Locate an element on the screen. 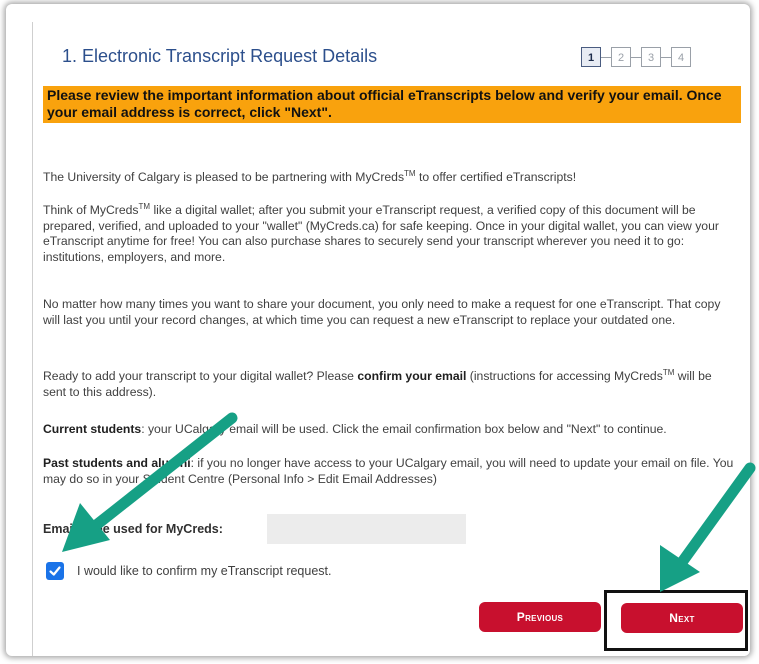 The height and width of the screenshot is (664, 759). email-field is located at coordinates (366, 529).